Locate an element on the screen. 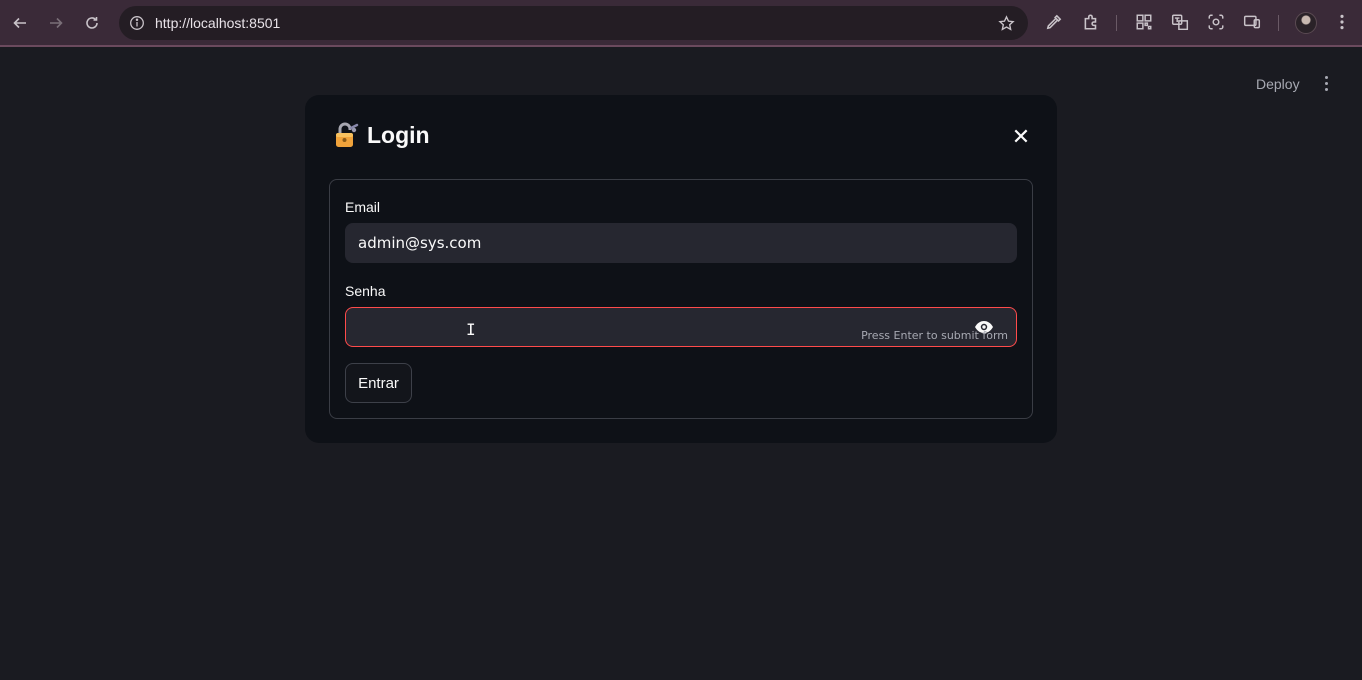 This screenshot has height=680, width=1362. extensions-icon is located at coordinates (1091, 22).